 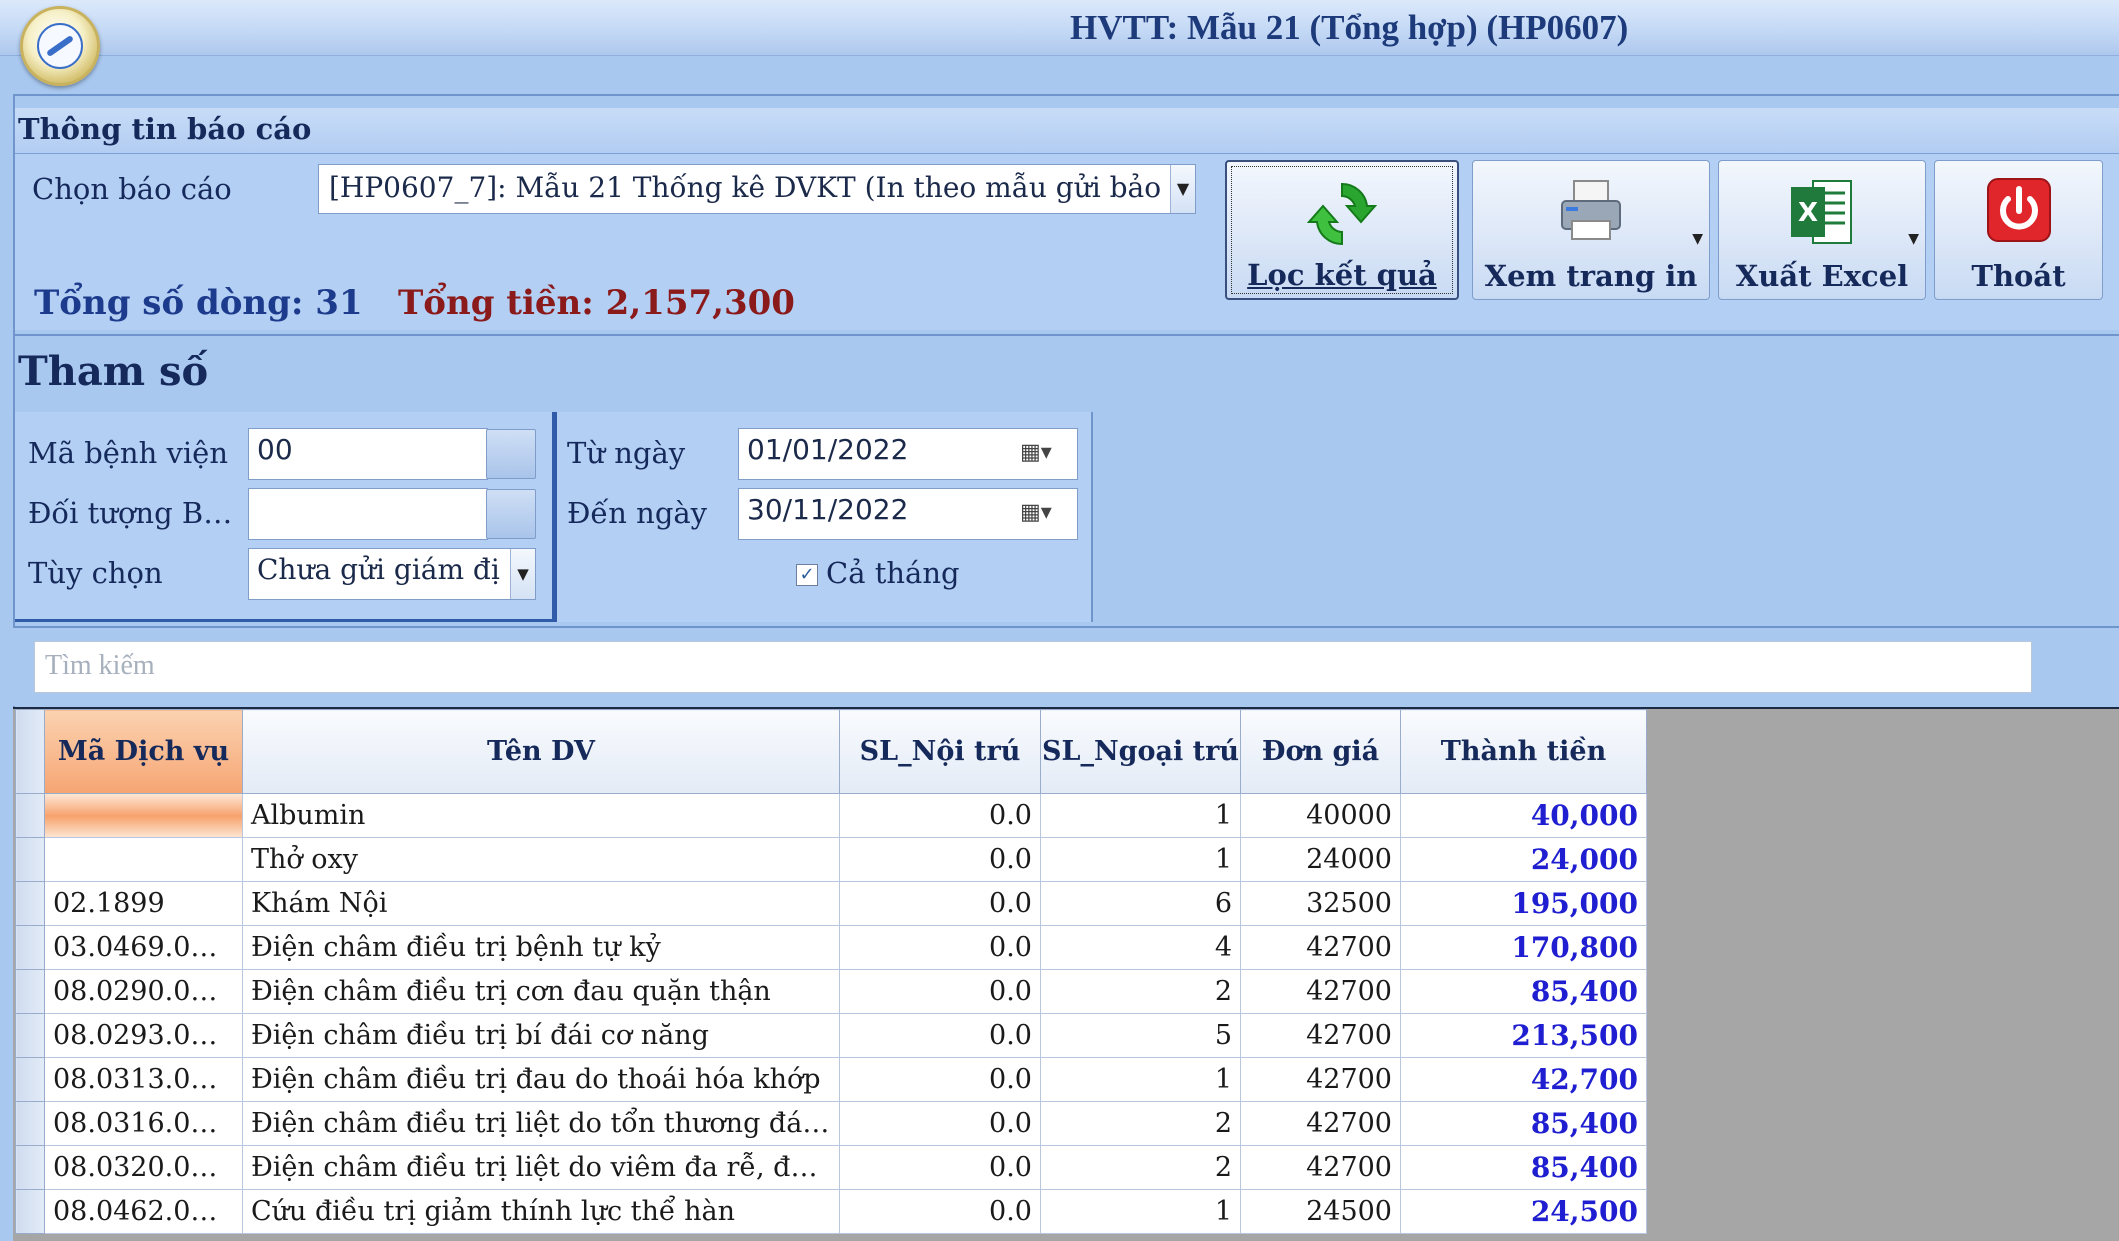 What do you see at coordinates (143, 903) in the screenshot?
I see `cell-service-code: 02.1899` at bounding box center [143, 903].